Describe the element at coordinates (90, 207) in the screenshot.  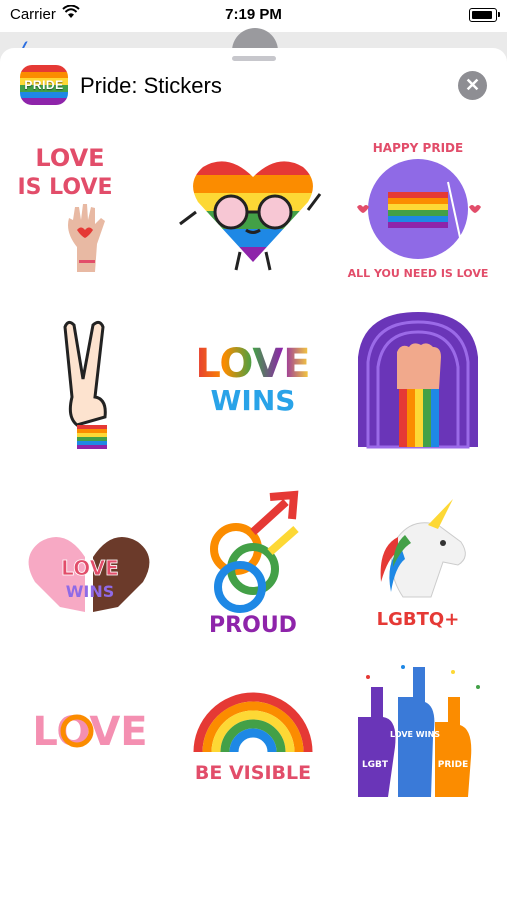
I see `sticker-love-is-love: LOVE IS LOVE` at that location.